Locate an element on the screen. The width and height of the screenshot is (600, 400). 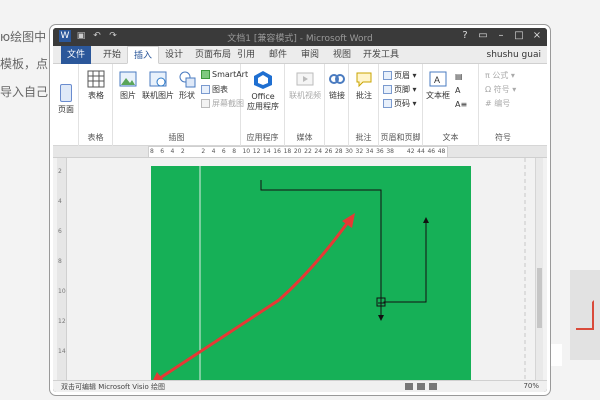
office-apps-button: Office 应用程序 is located at coordinates (263, 91).